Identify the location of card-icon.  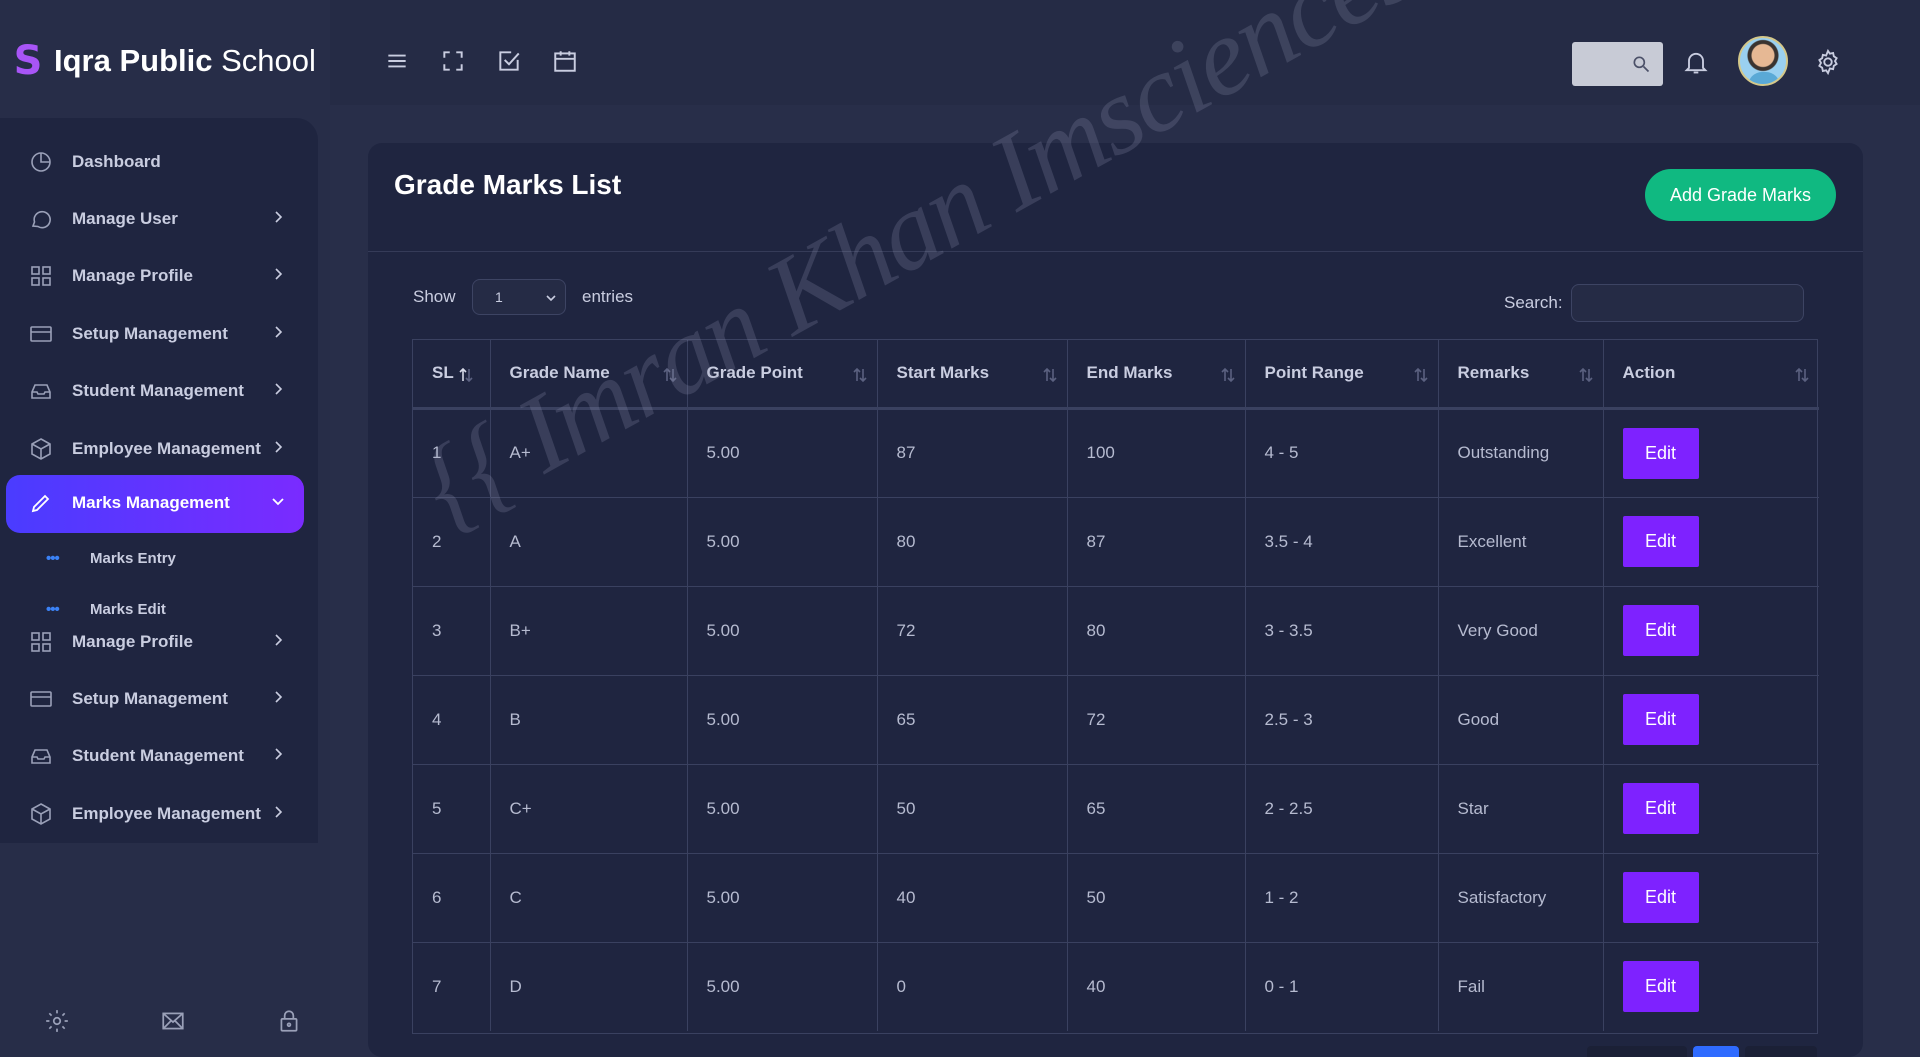
(41, 334).